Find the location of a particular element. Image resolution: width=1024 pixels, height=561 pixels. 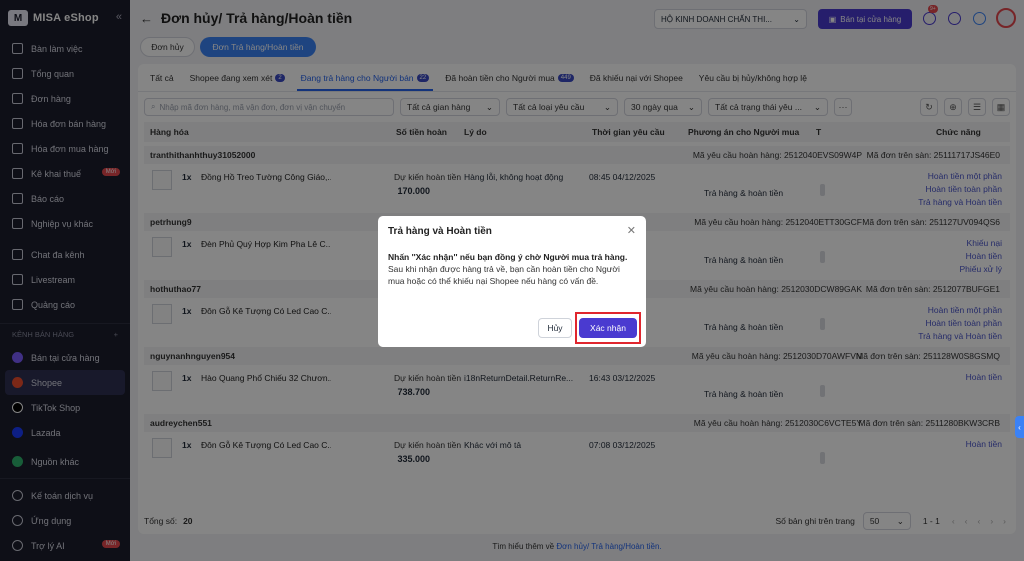

cancel-button: Hủy is located at coordinates (555, 328).